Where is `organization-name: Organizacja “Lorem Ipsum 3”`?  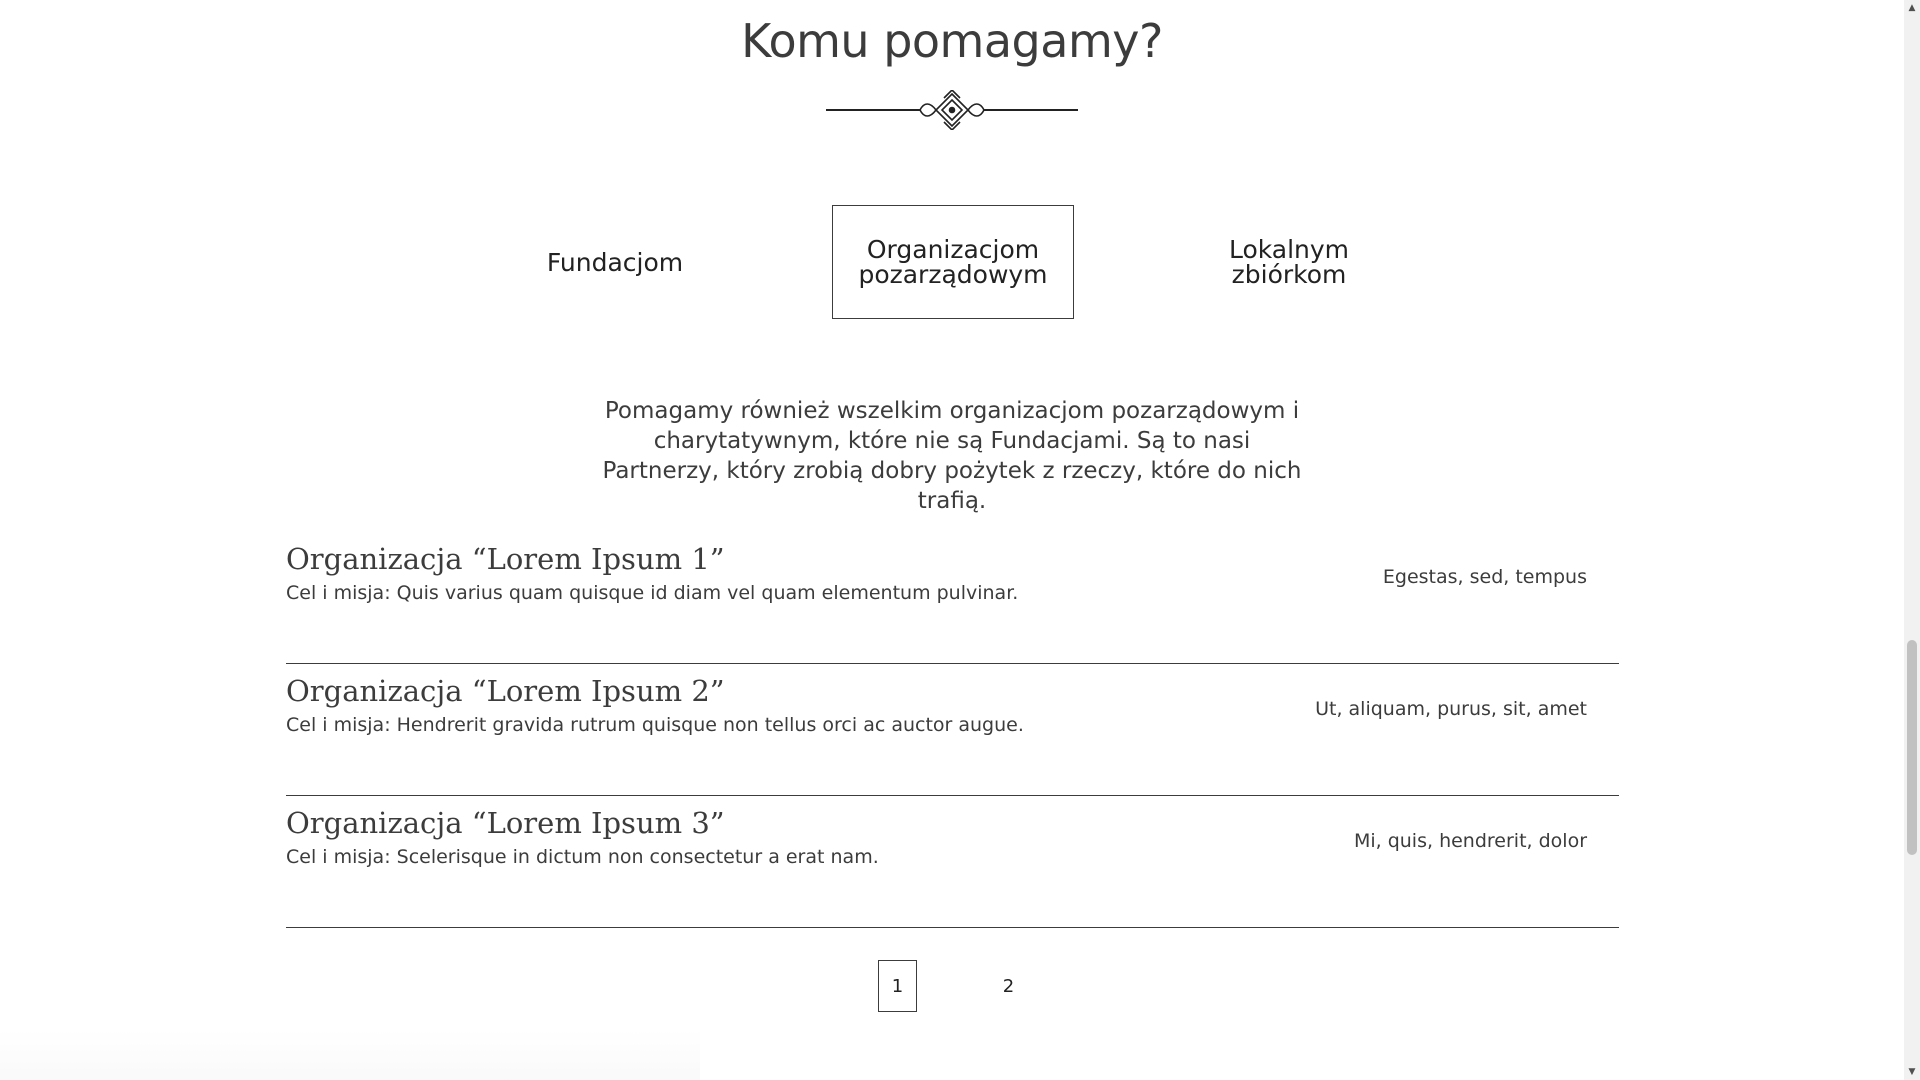 organization-name: Organizacja “Lorem Ipsum 3” is located at coordinates (505, 823).